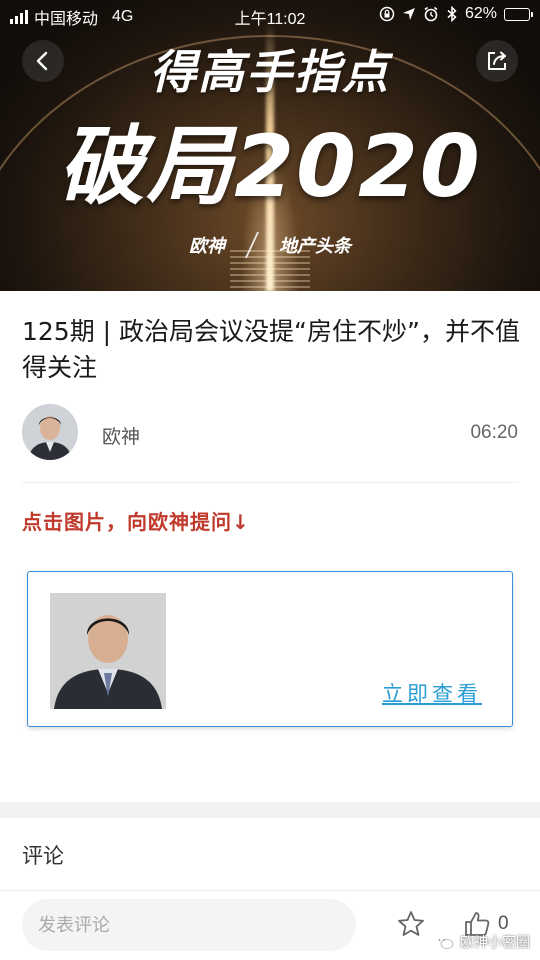 This screenshot has width=540, height=960. Describe the element at coordinates (432, 693) in the screenshot. I see `view-now-link: 立即查看` at that location.